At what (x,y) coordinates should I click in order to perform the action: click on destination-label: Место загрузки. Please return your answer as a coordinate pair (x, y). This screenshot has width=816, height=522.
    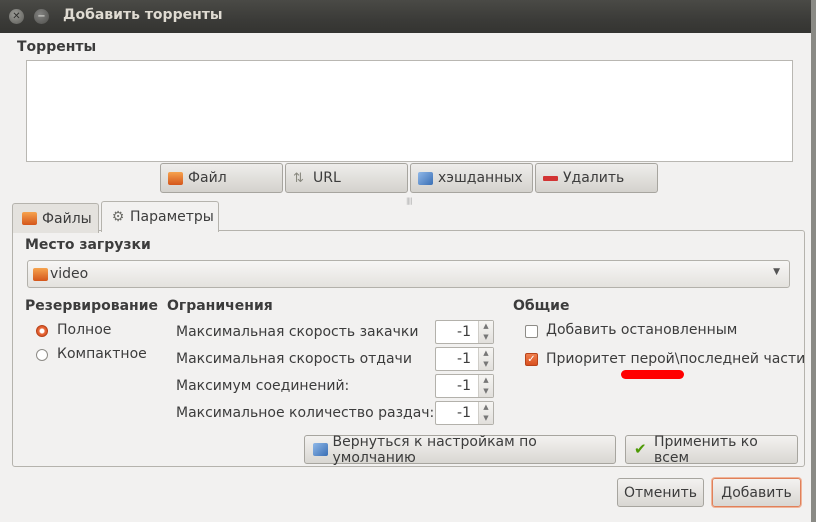
    Looking at the image, I should click on (88, 245).